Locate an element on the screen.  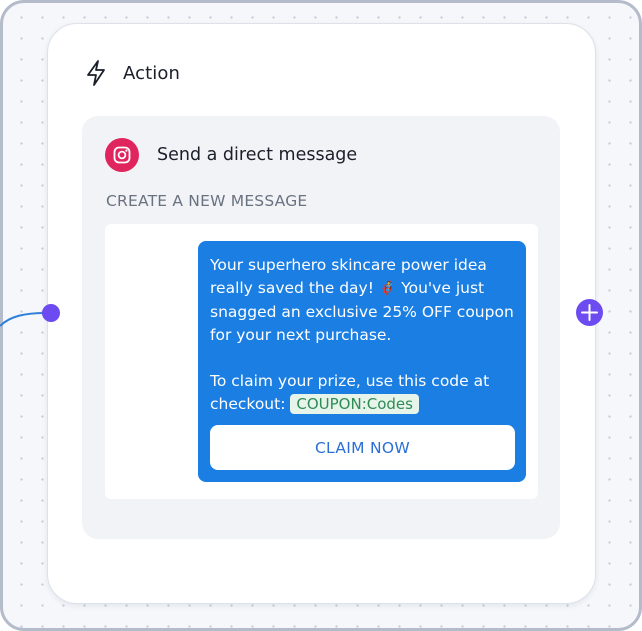
plus-icon is located at coordinates (589, 312).